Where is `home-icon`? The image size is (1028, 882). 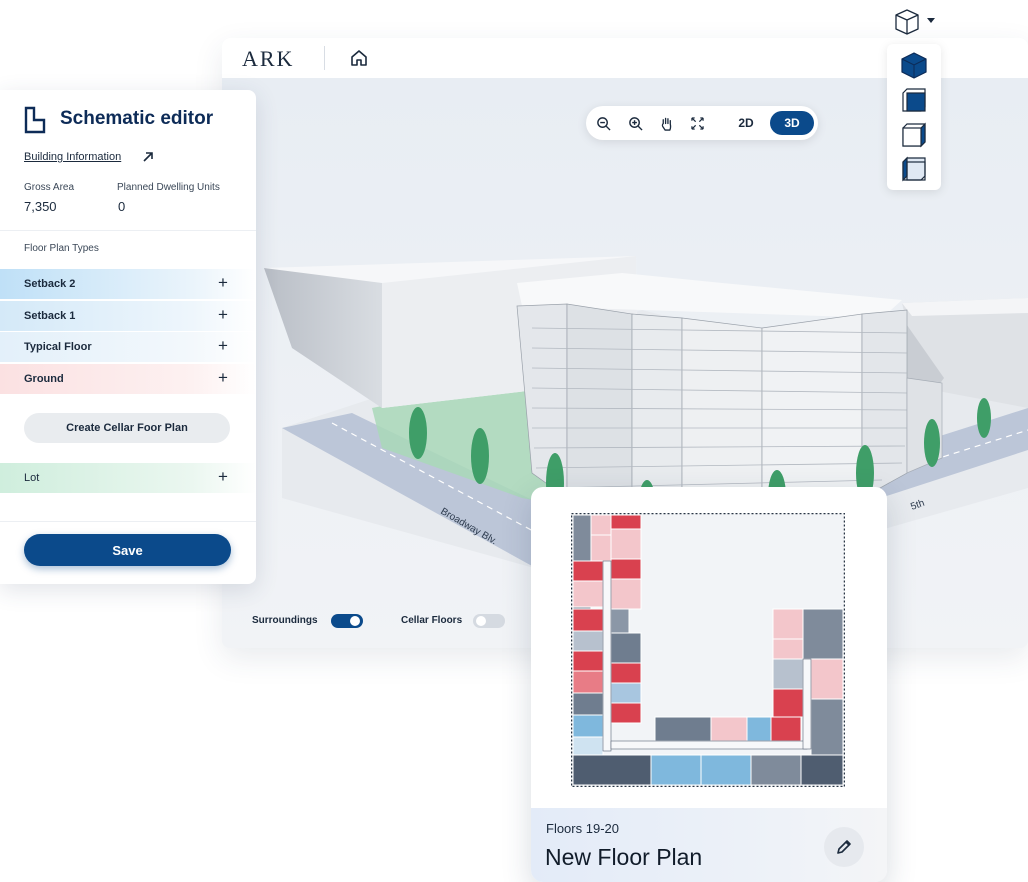
home-icon is located at coordinates (359, 58).